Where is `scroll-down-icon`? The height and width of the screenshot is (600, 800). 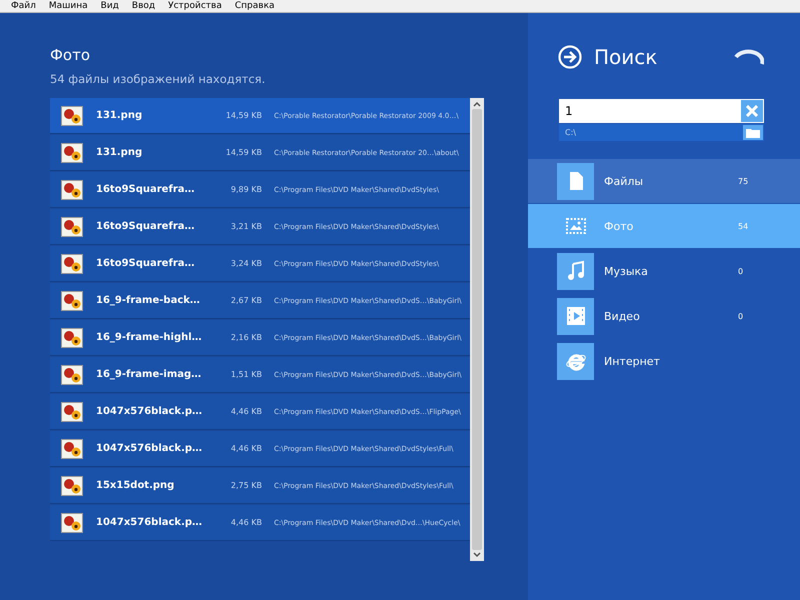 scroll-down-icon is located at coordinates (477, 555).